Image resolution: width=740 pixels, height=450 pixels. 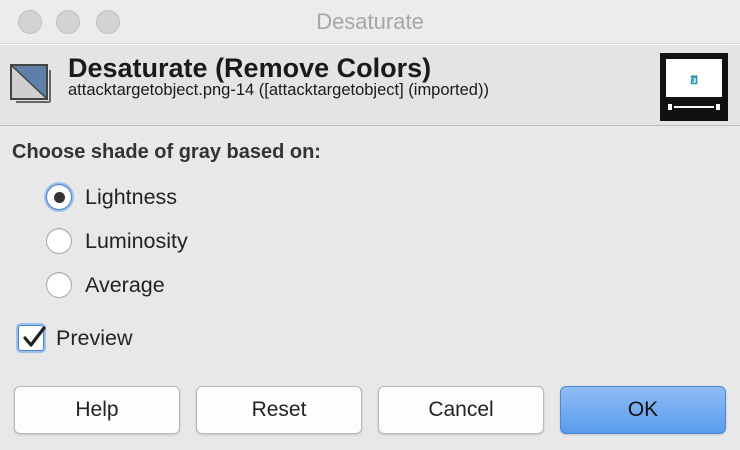 What do you see at coordinates (136, 240) in the screenshot?
I see `radio-label: Luminosity` at bounding box center [136, 240].